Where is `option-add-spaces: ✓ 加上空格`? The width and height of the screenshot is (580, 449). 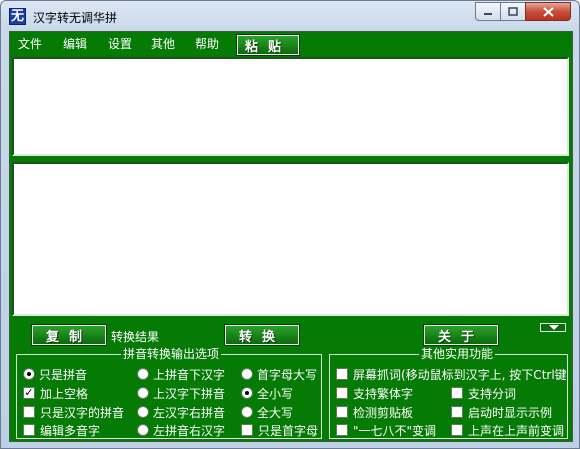
option-add-spaces: ✓ 加上空格 is located at coordinates (55, 393).